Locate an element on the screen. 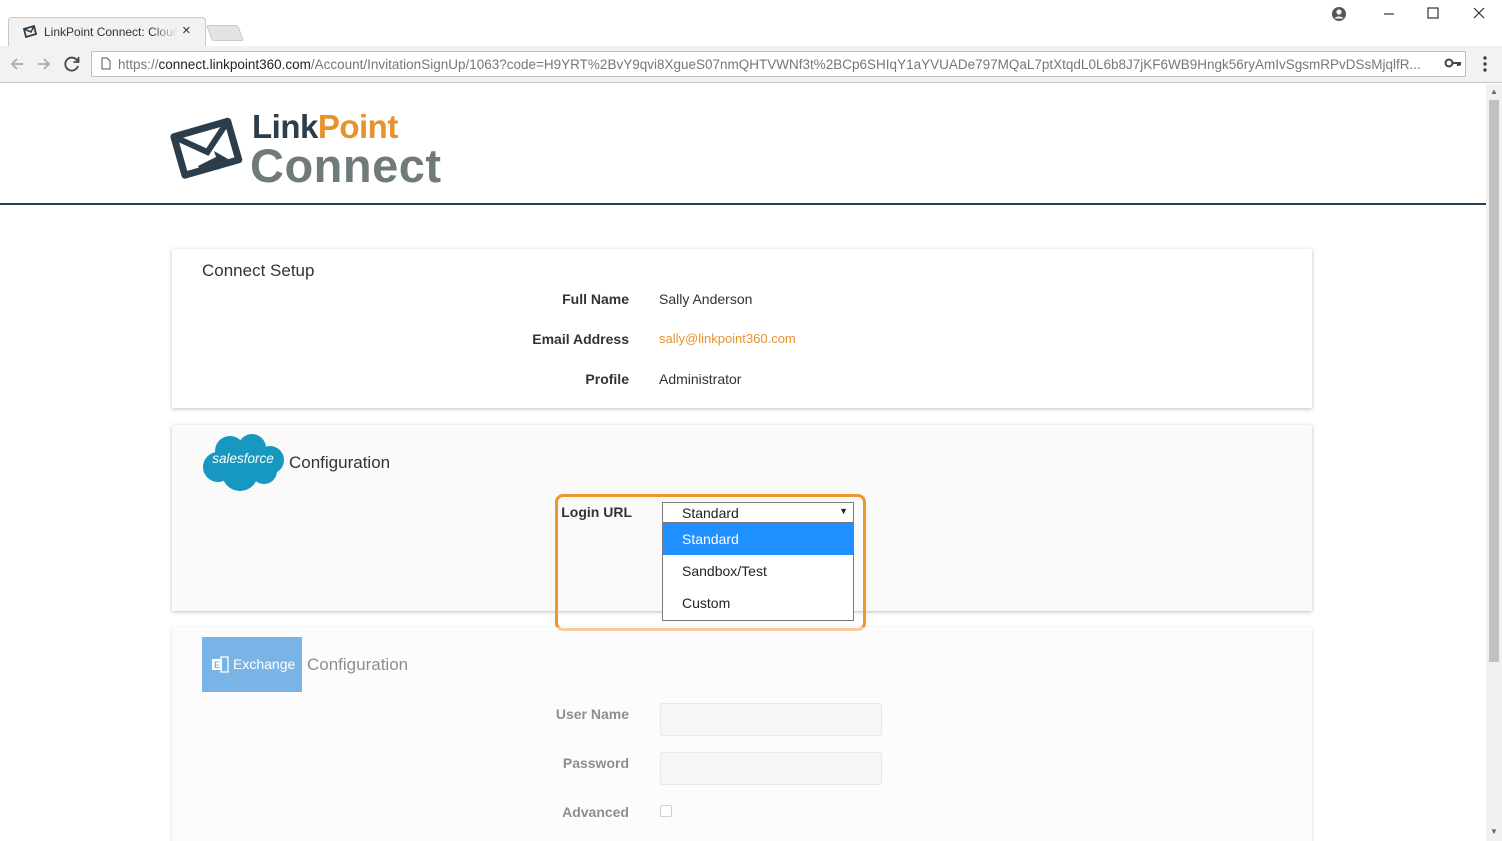  full-name-value: Sally Anderson is located at coordinates (706, 299).